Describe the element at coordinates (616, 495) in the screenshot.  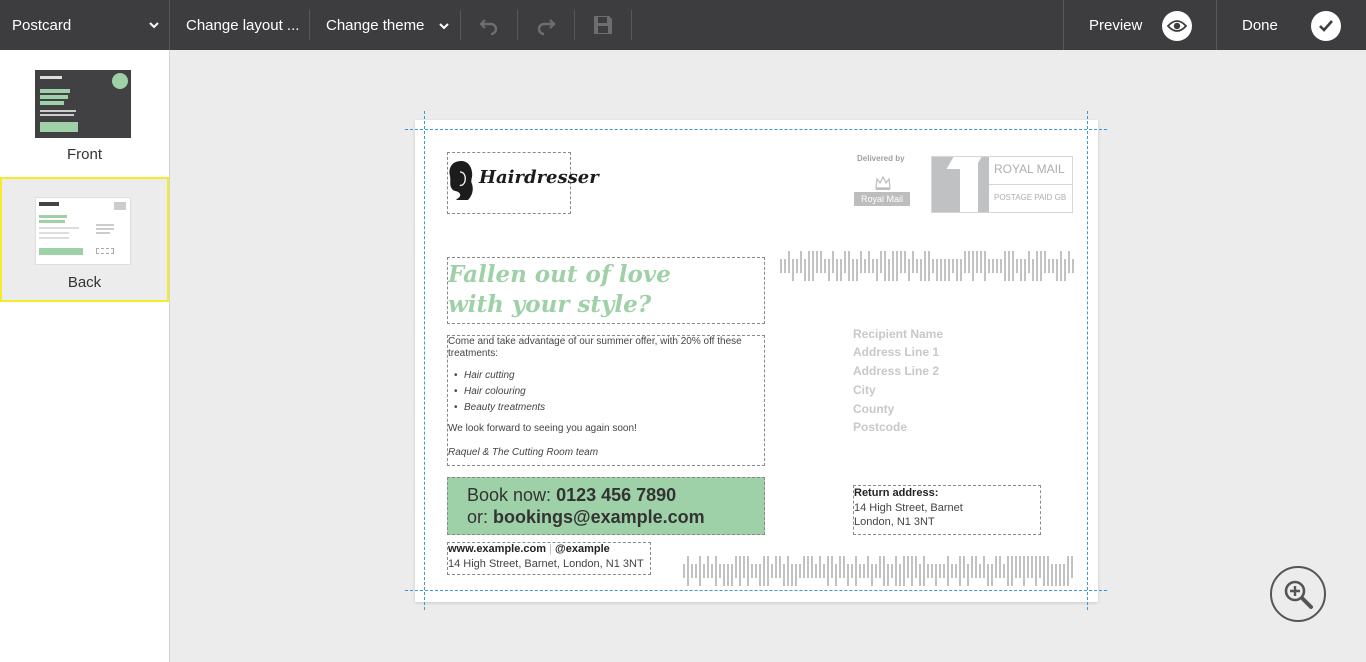
I see `book-phone: 0123 456 7890` at that location.